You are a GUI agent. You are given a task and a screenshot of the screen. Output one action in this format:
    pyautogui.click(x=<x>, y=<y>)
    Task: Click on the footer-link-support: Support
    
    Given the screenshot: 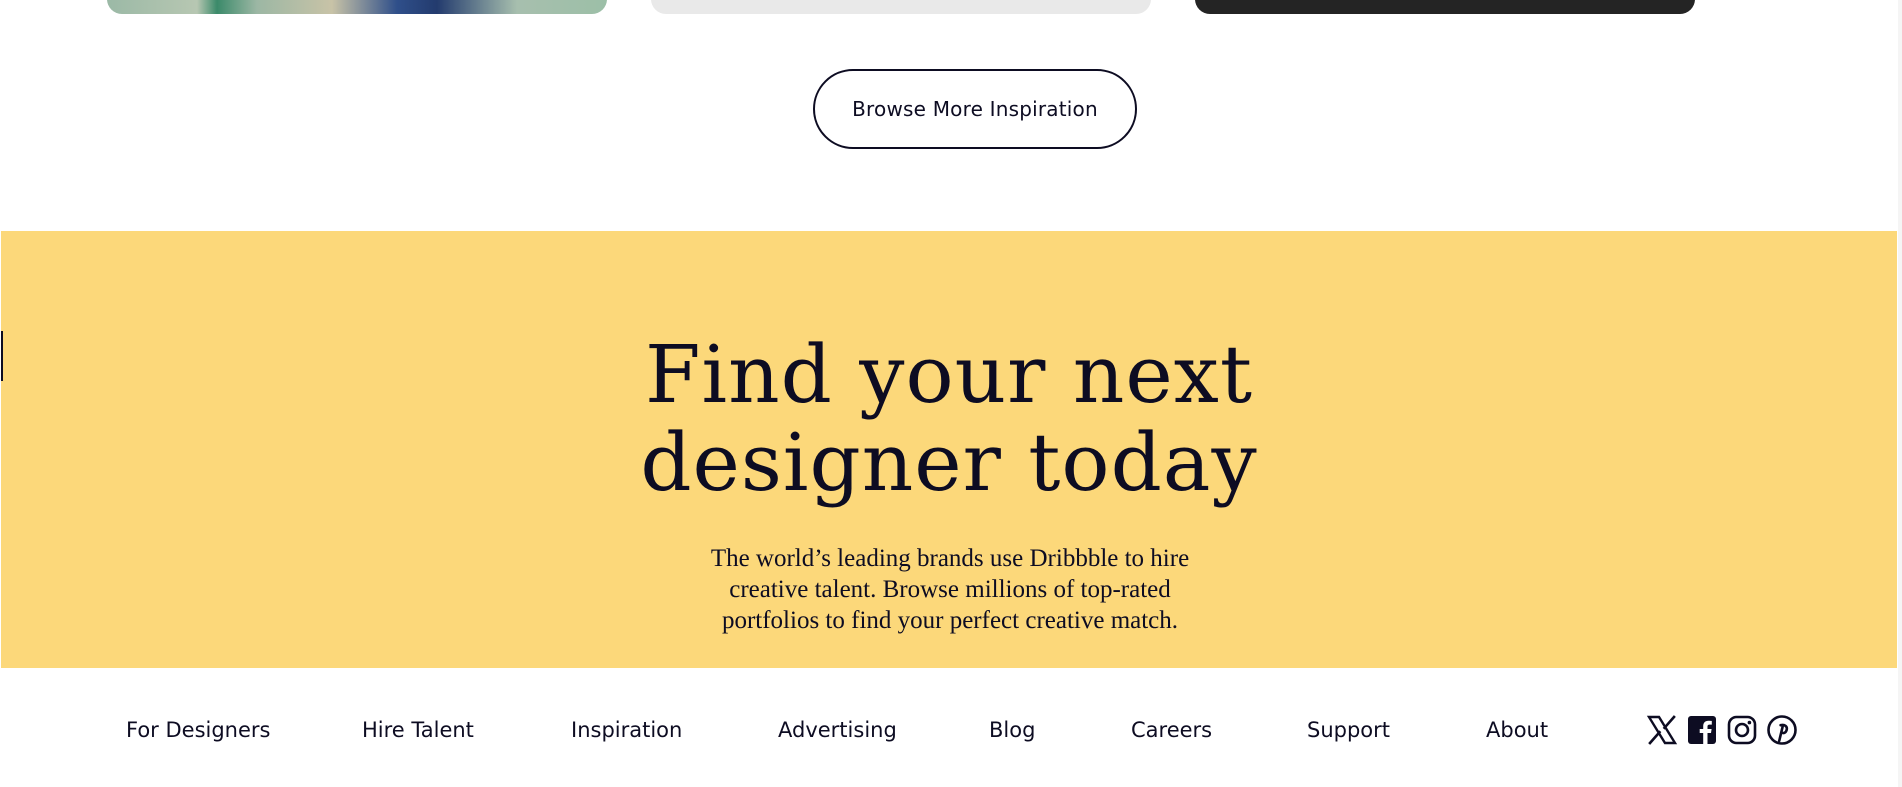 What is the action you would take?
    pyautogui.click(x=1348, y=730)
    